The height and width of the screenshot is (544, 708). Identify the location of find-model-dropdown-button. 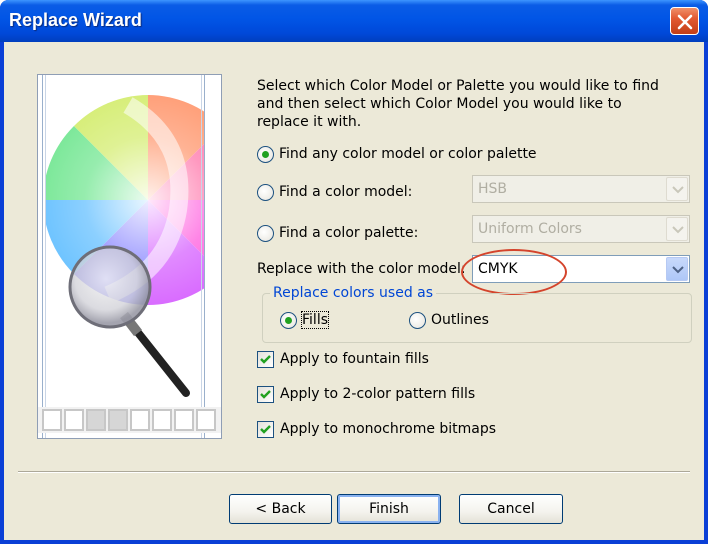
(677, 189).